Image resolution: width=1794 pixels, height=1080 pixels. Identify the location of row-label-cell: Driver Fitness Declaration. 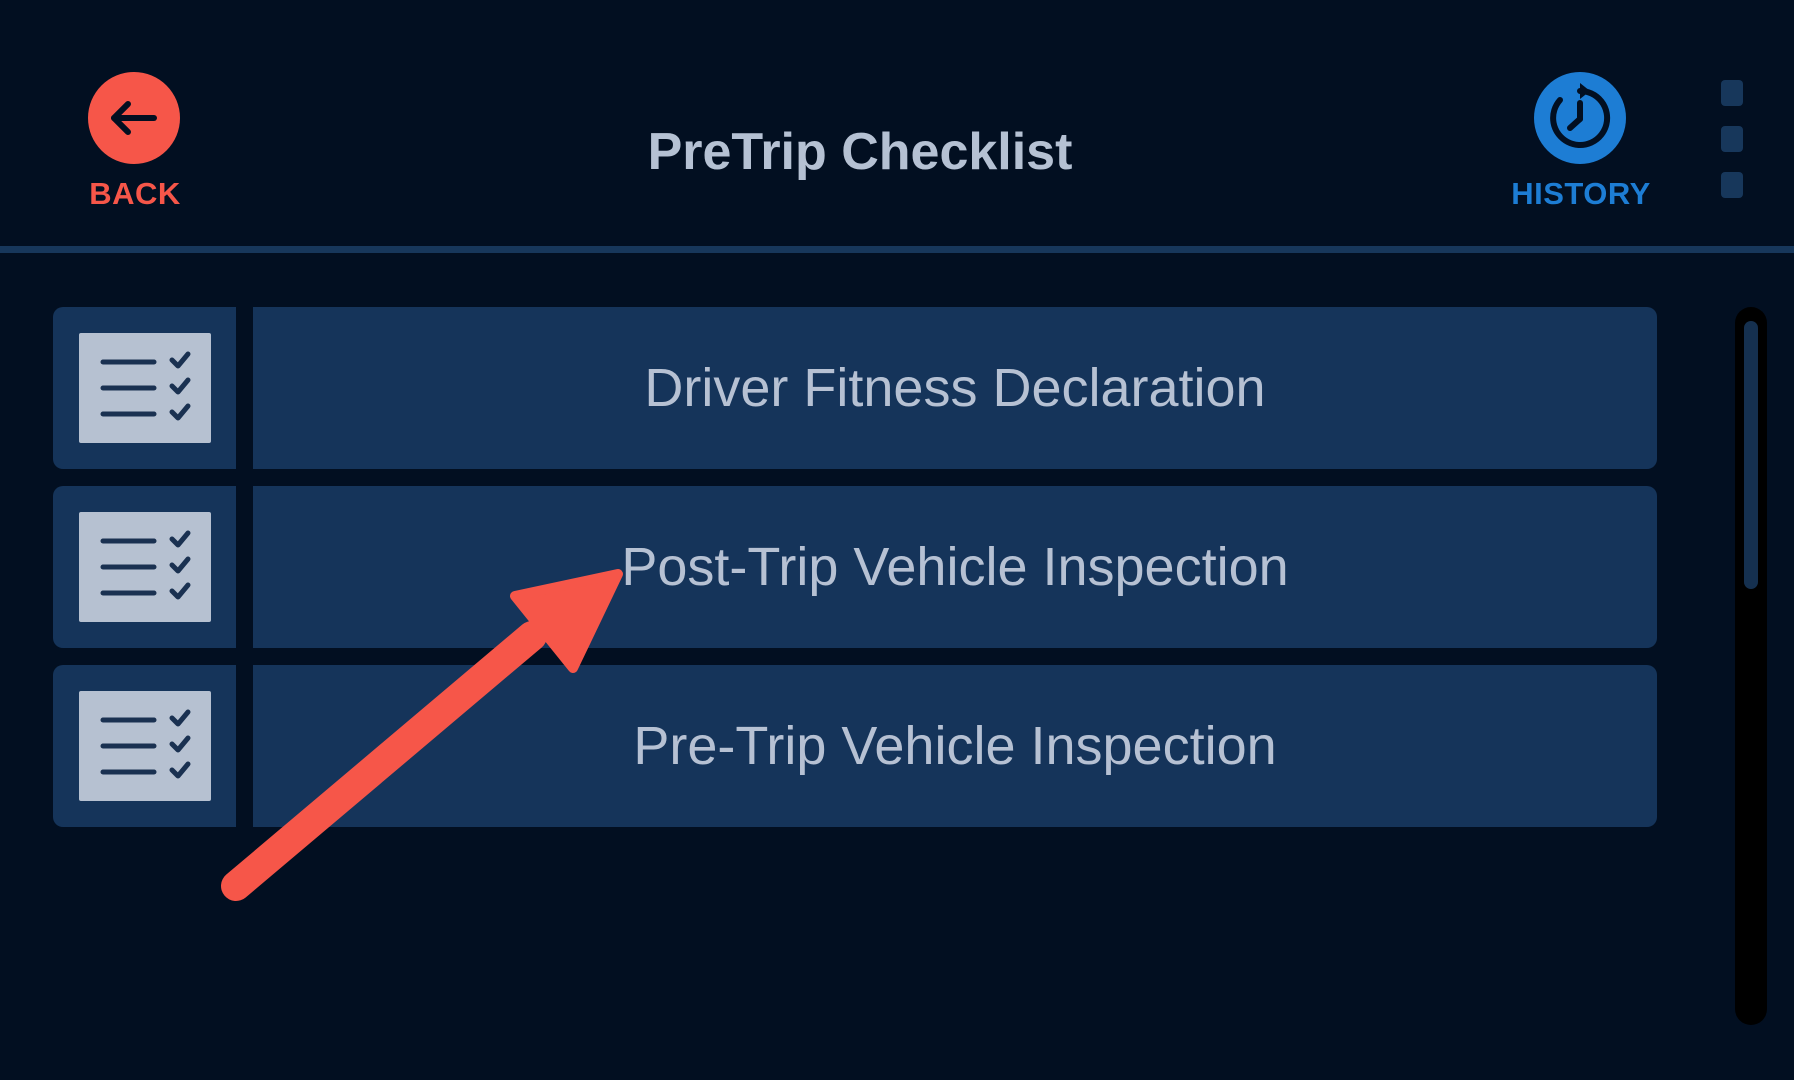
(955, 388).